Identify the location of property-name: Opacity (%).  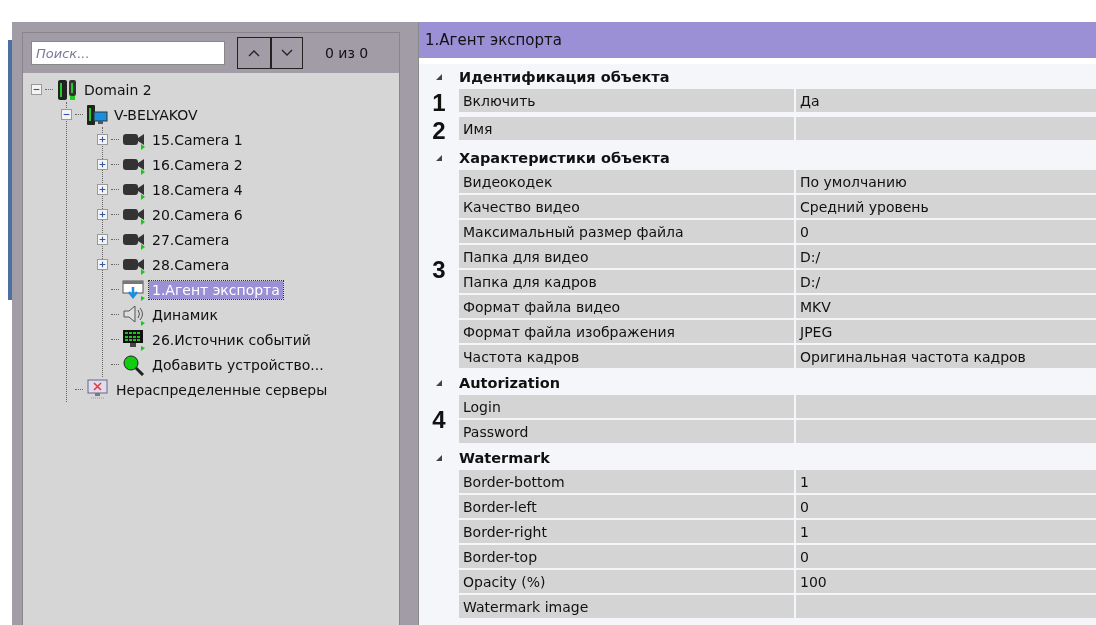
(626, 581).